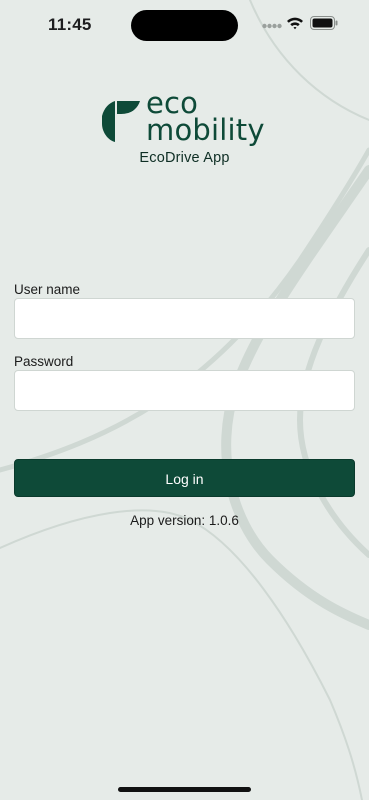 The height and width of the screenshot is (800, 369). What do you see at coordinates (47, 289) in the screenshot?
I see `username-label: User name` at bounding box center [47, 289].